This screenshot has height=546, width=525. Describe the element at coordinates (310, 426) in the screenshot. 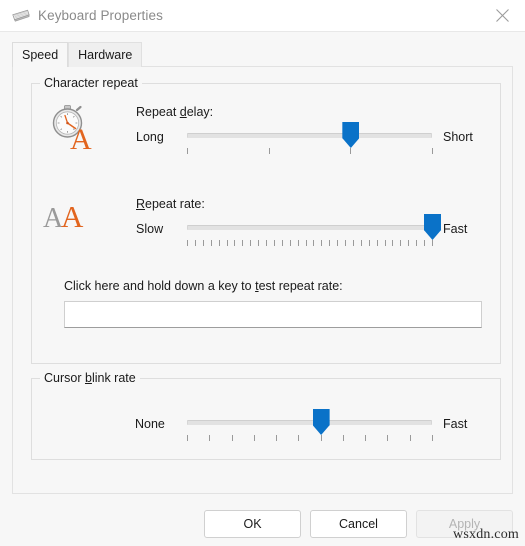

I see `cursor-blink-rate-slider` at that location.